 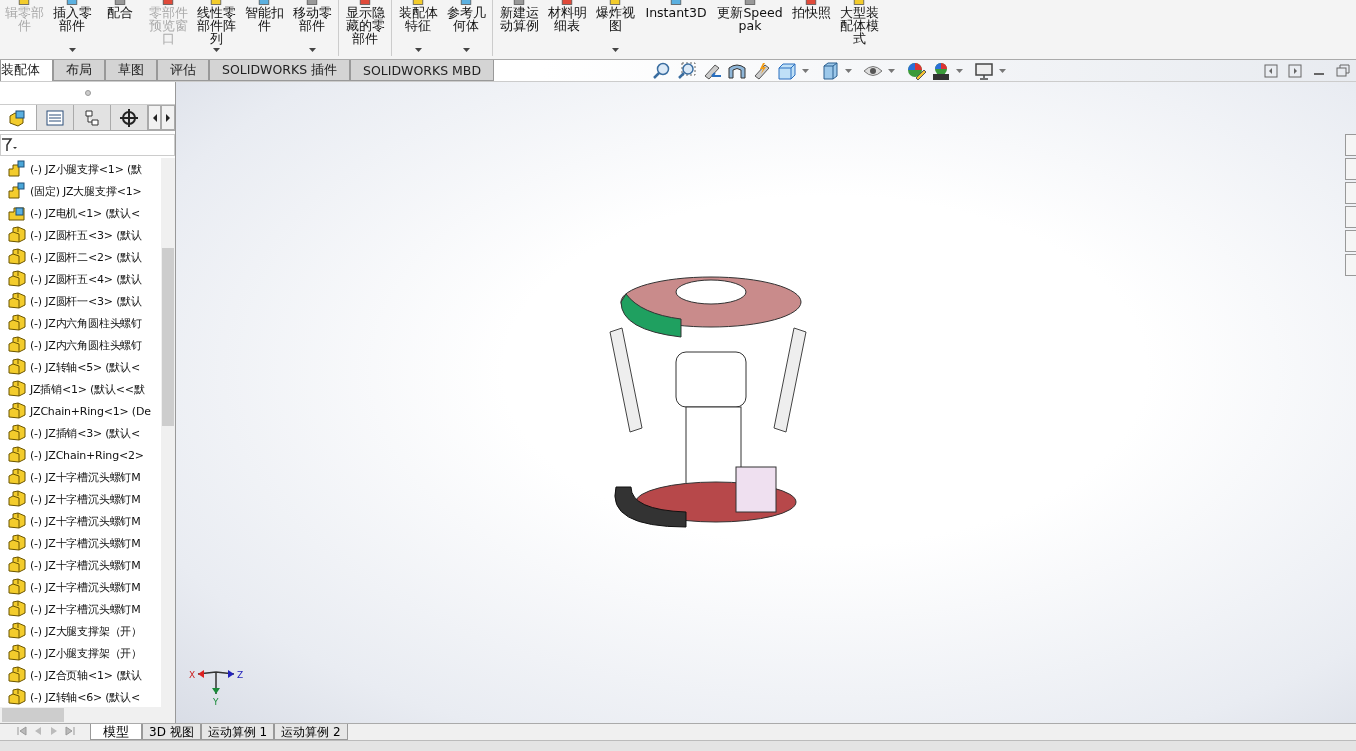 What do you see at coordinates (86, 279) in the screenshot?
I see `tree-item: (-) JZ圆杆五<4> (默认` at bounding box center [86, 279].